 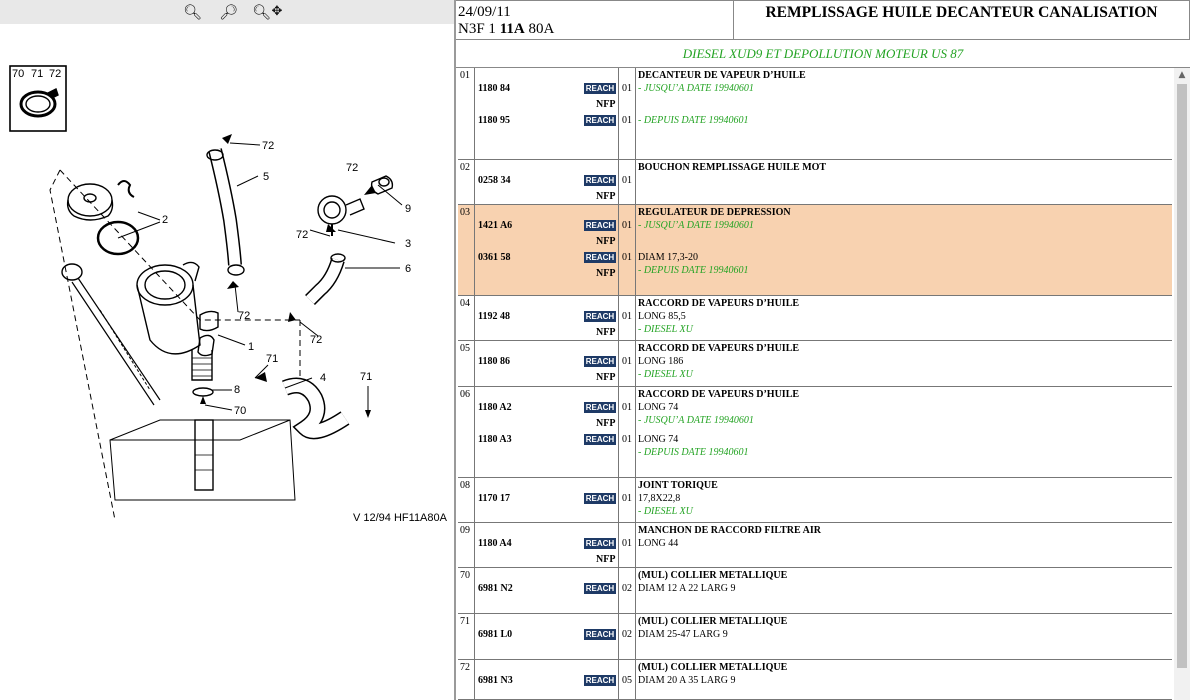 I want to click on zoom-in-icon: 🔍︎, so click(x=192, y=12).